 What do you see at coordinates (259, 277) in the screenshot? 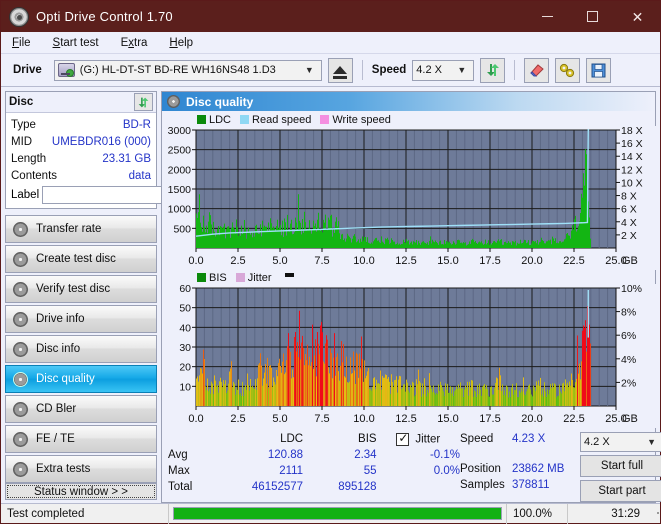
I see `legend-label-jitter: Jitter` at bounding box center [259, 277].